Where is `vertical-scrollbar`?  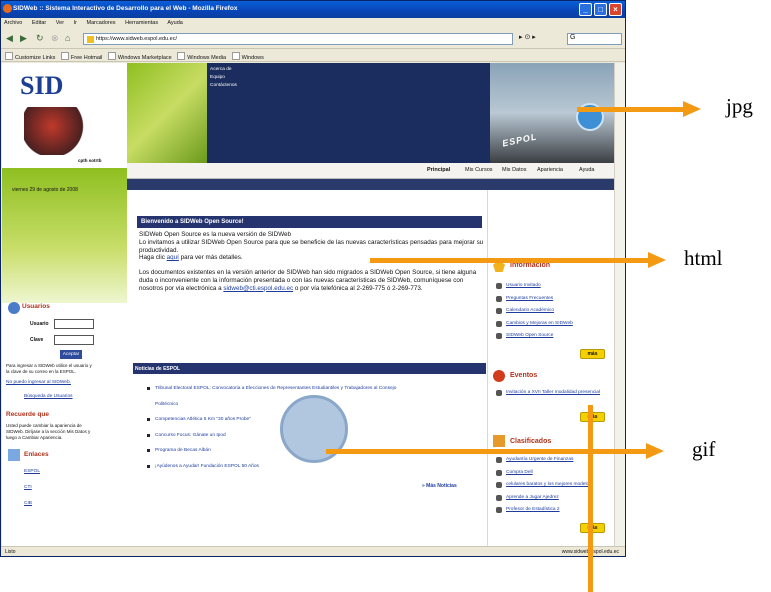 vertical-scrollbar is located at coordinates (619, 304).